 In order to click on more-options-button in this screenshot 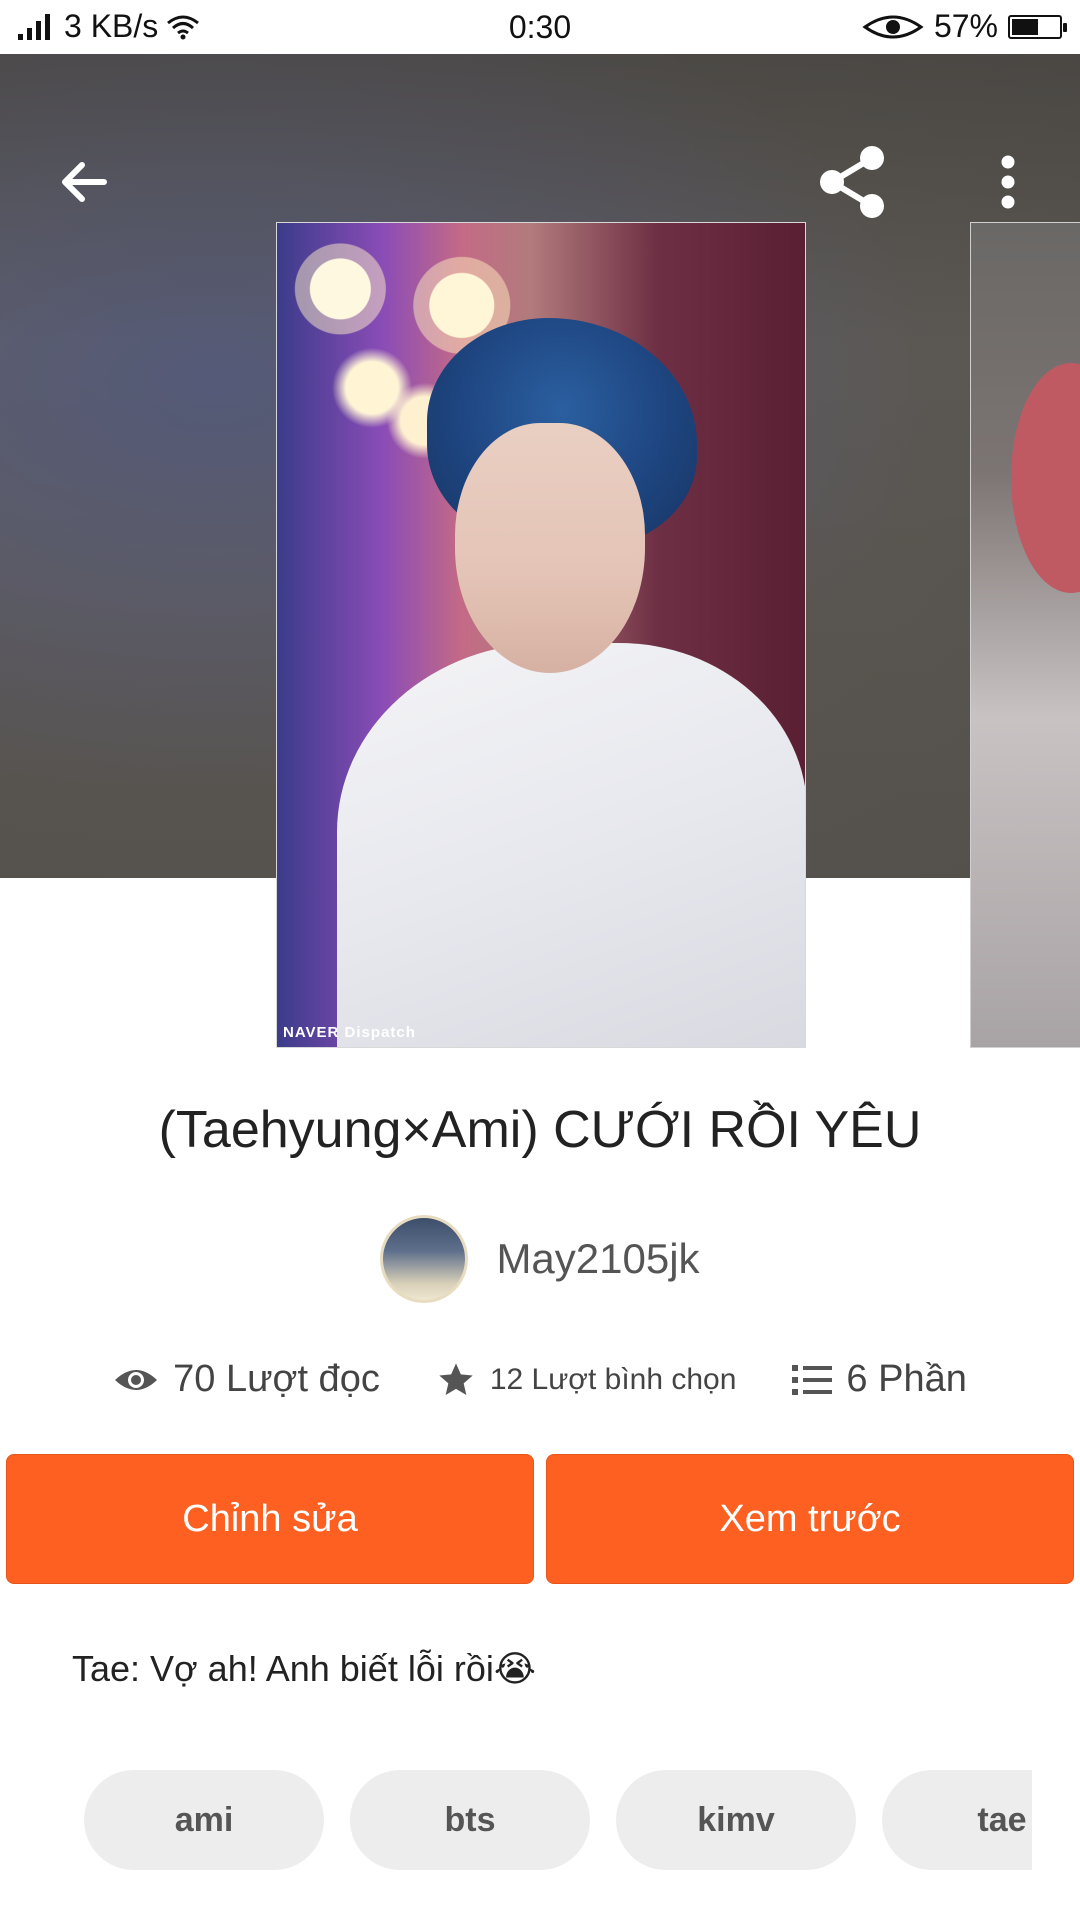, I will do `click(1008, 182)`.